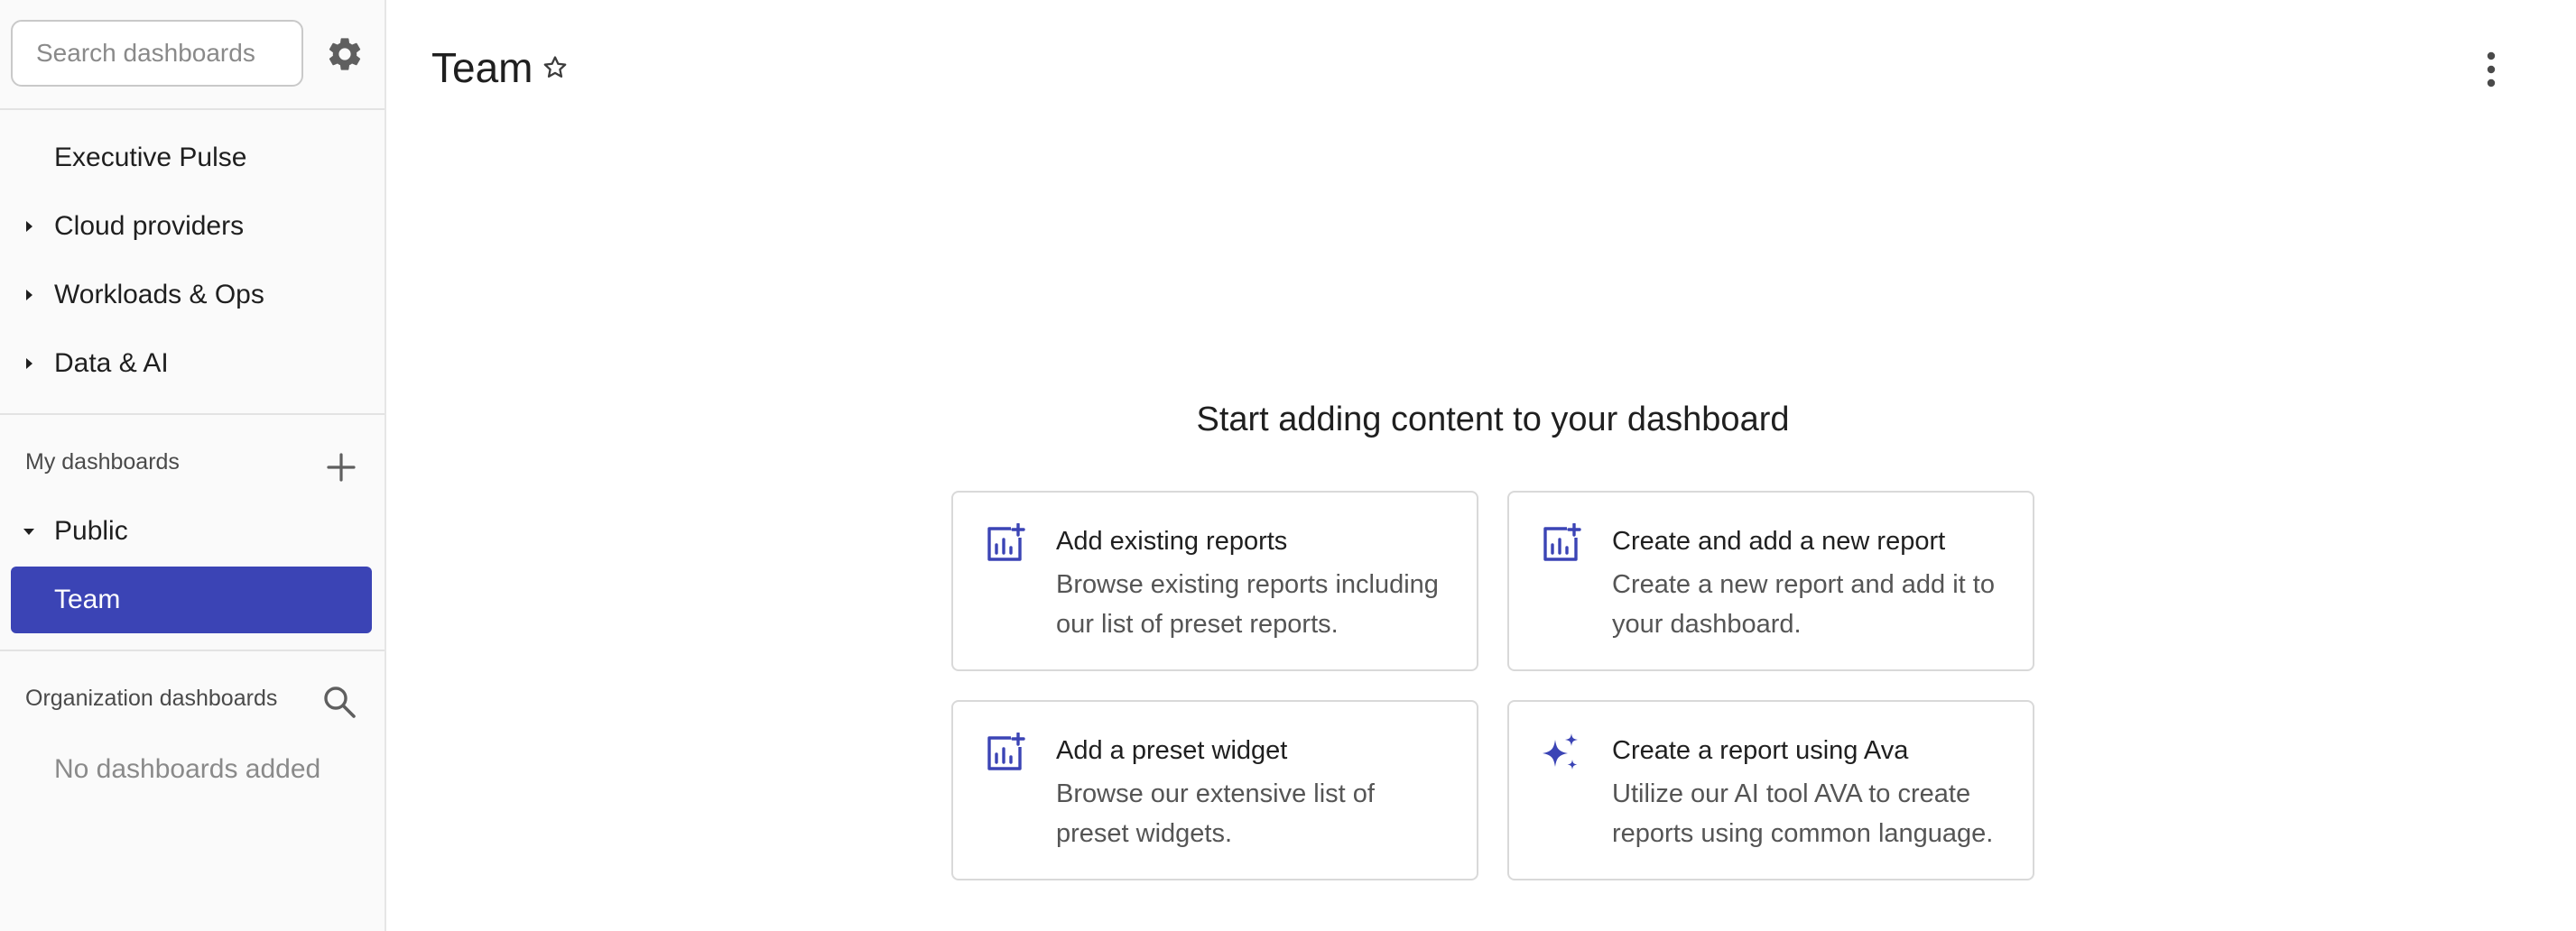 This screenshot has height=931, width=2576. Describe the element at coordinates (159, 294) in the screenshot. I see `sidebar-item-label: Workloads & Ops` at that location.